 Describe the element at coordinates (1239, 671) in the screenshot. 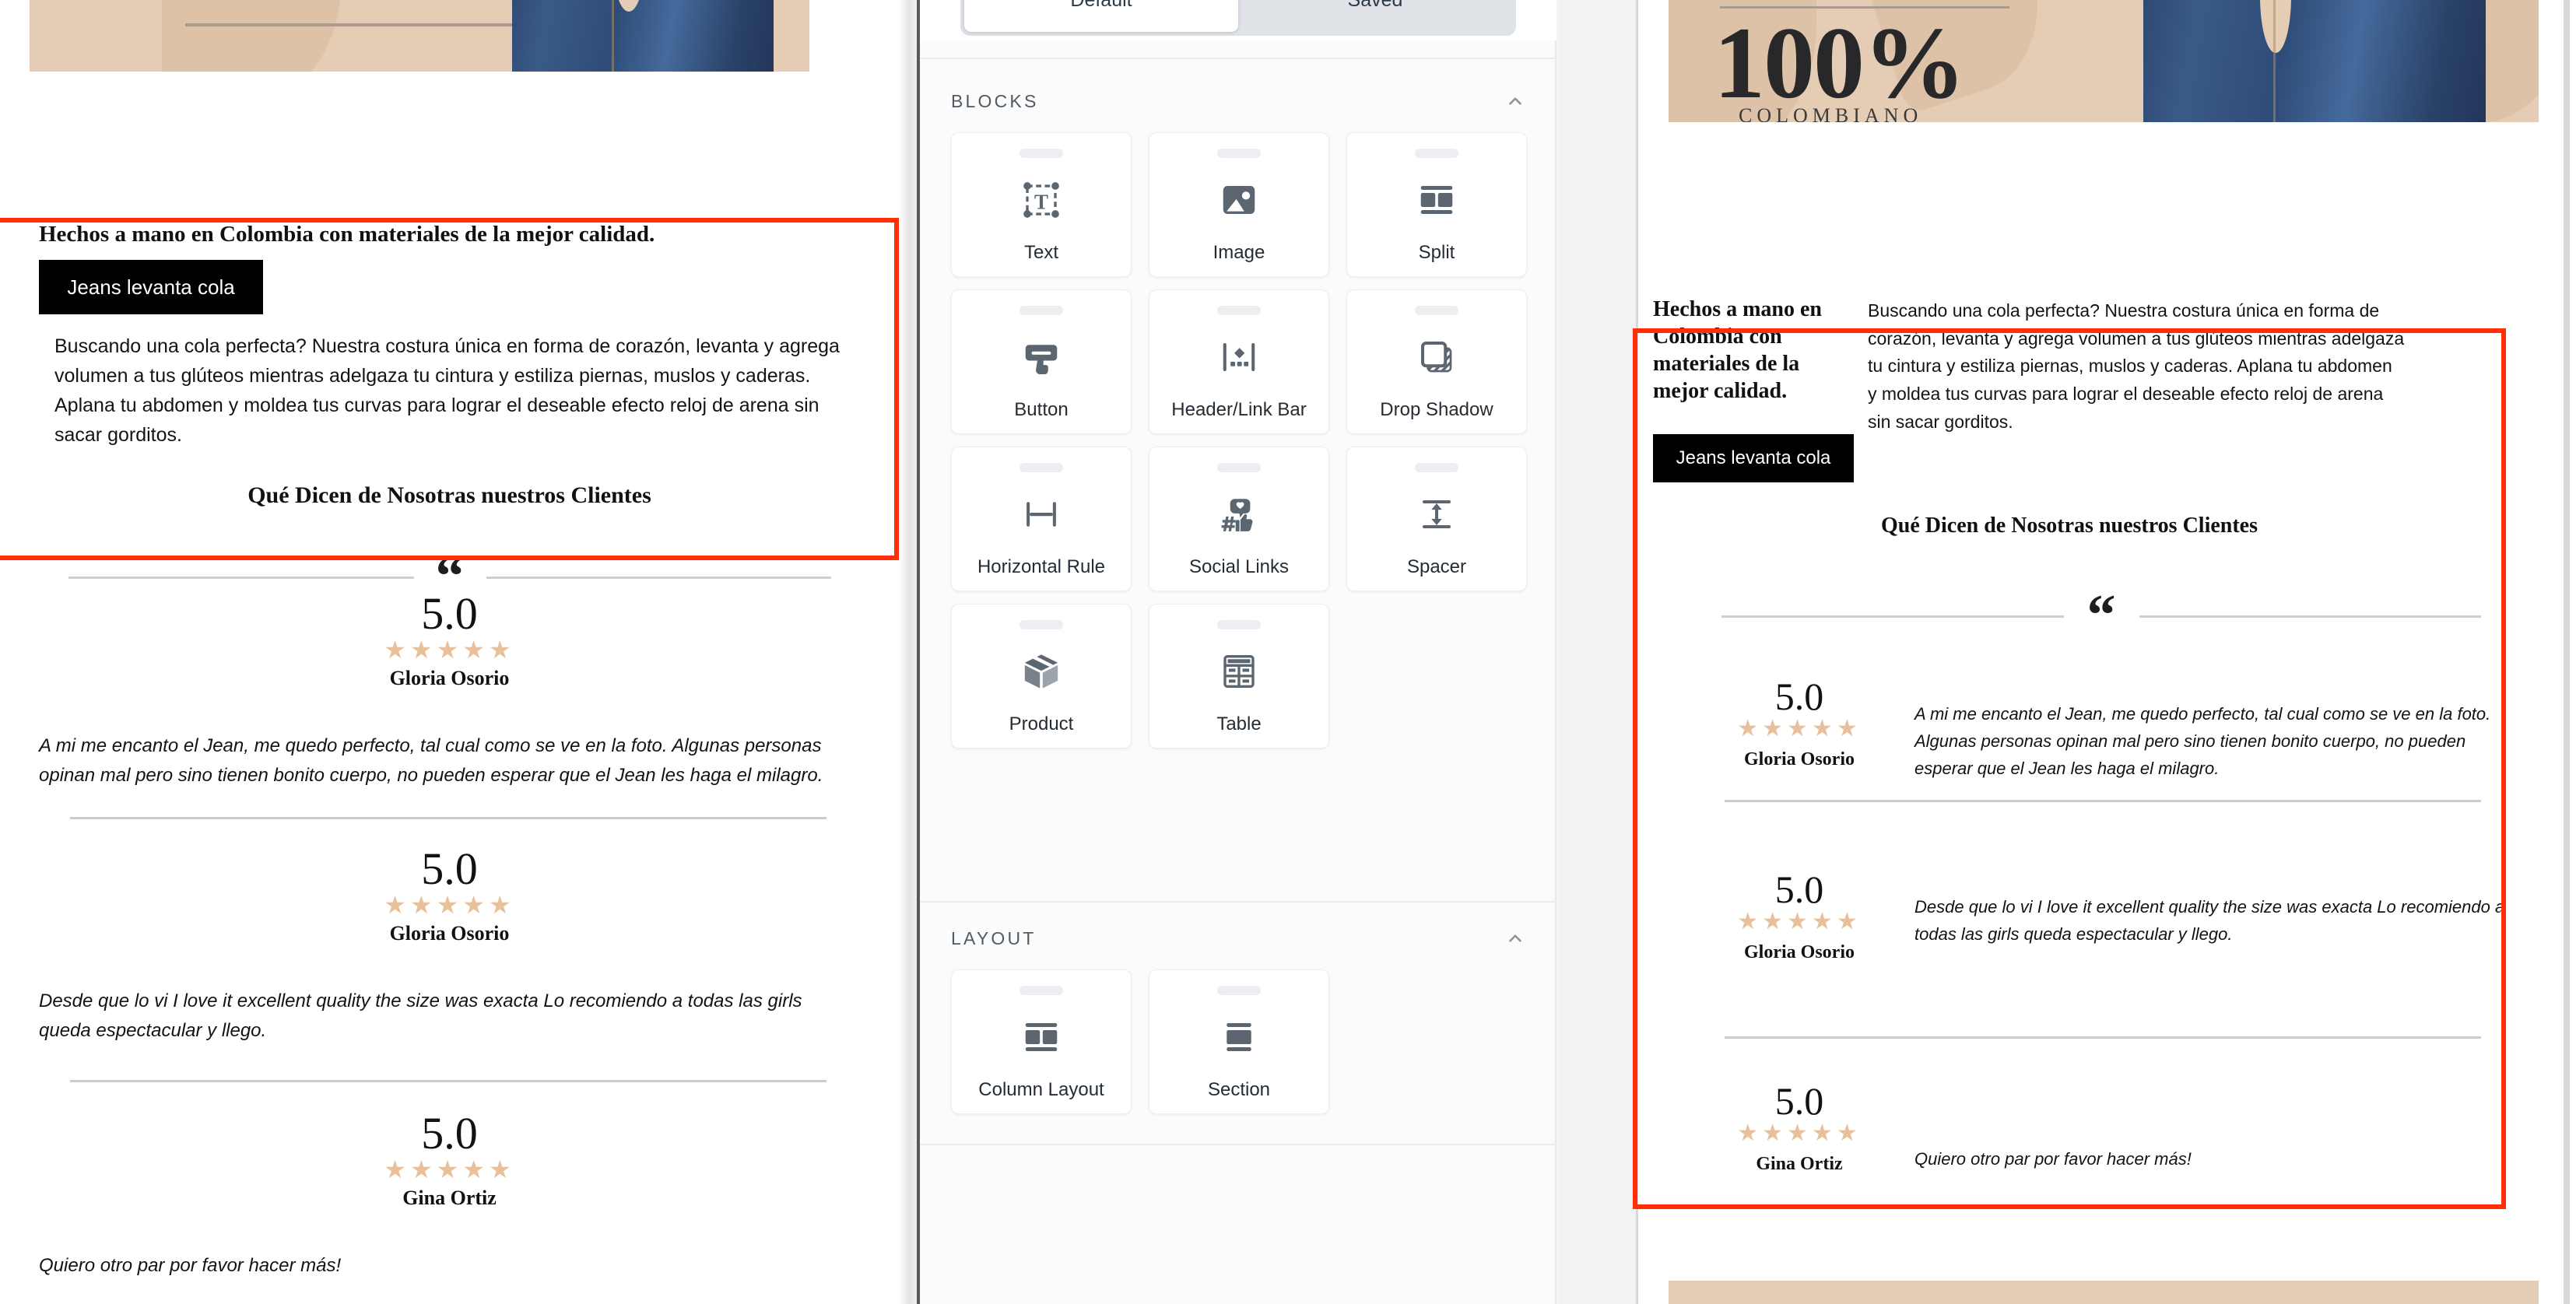

I see `table-block-icon` at that location.